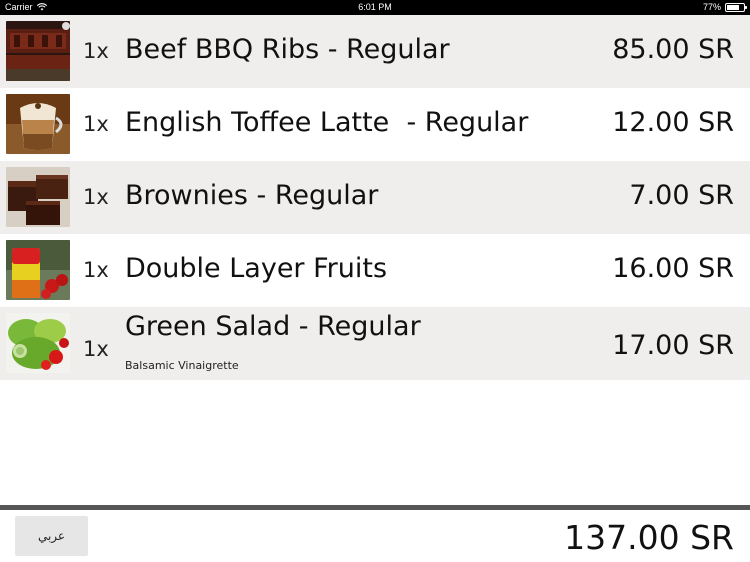 The height and width of the screenshot is (562, 750). I want to click on order-row: 1x Brownies - Regular 7.00 SR, so click(375, 197).